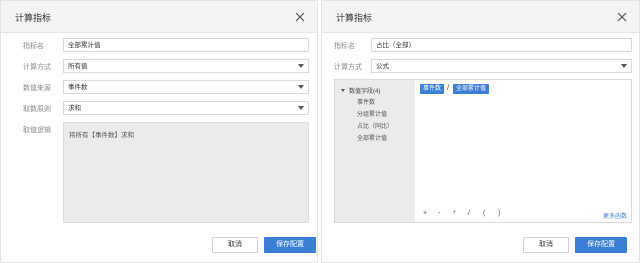  I want to click on rule-label: 取数原则, so click(37, 109).